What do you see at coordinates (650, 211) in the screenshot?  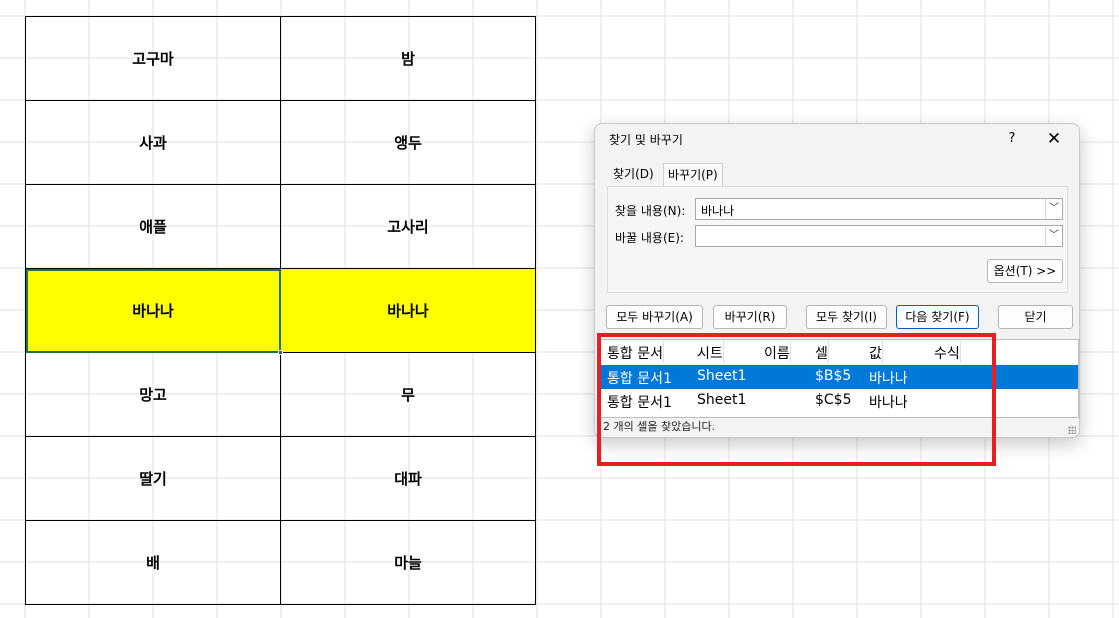 I see `find-what-label: 찾을 내용(N):` at bounding box center [650, 211].